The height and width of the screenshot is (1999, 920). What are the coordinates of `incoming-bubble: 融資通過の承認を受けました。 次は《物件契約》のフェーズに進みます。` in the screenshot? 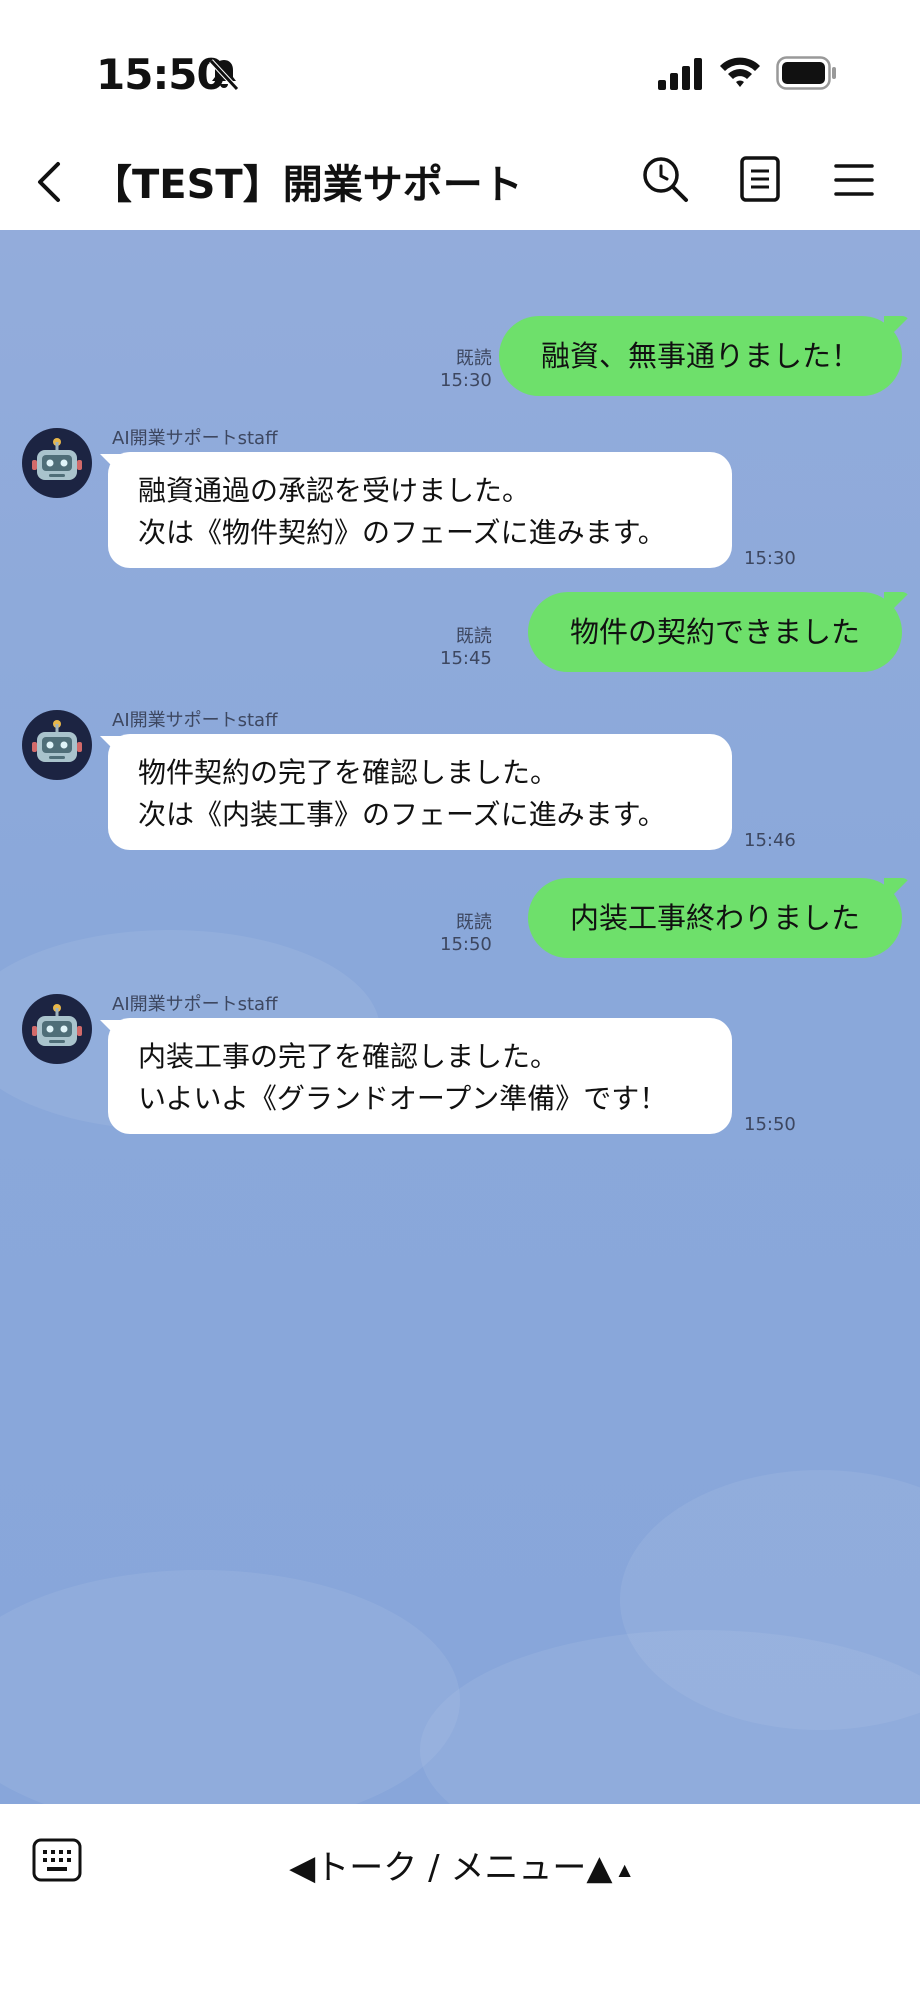 It's located at (420, 510).